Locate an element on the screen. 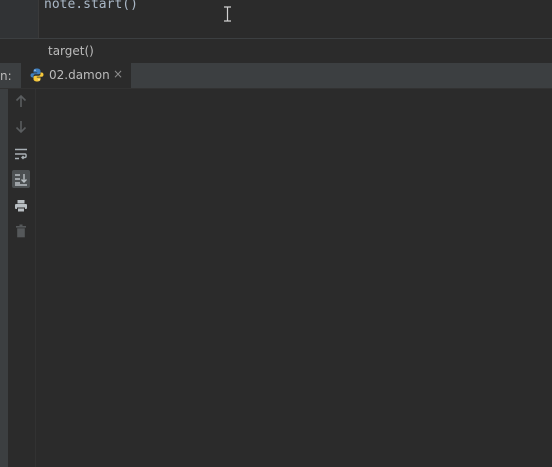  arrow-down-icon is located at coordinates (21, 127).